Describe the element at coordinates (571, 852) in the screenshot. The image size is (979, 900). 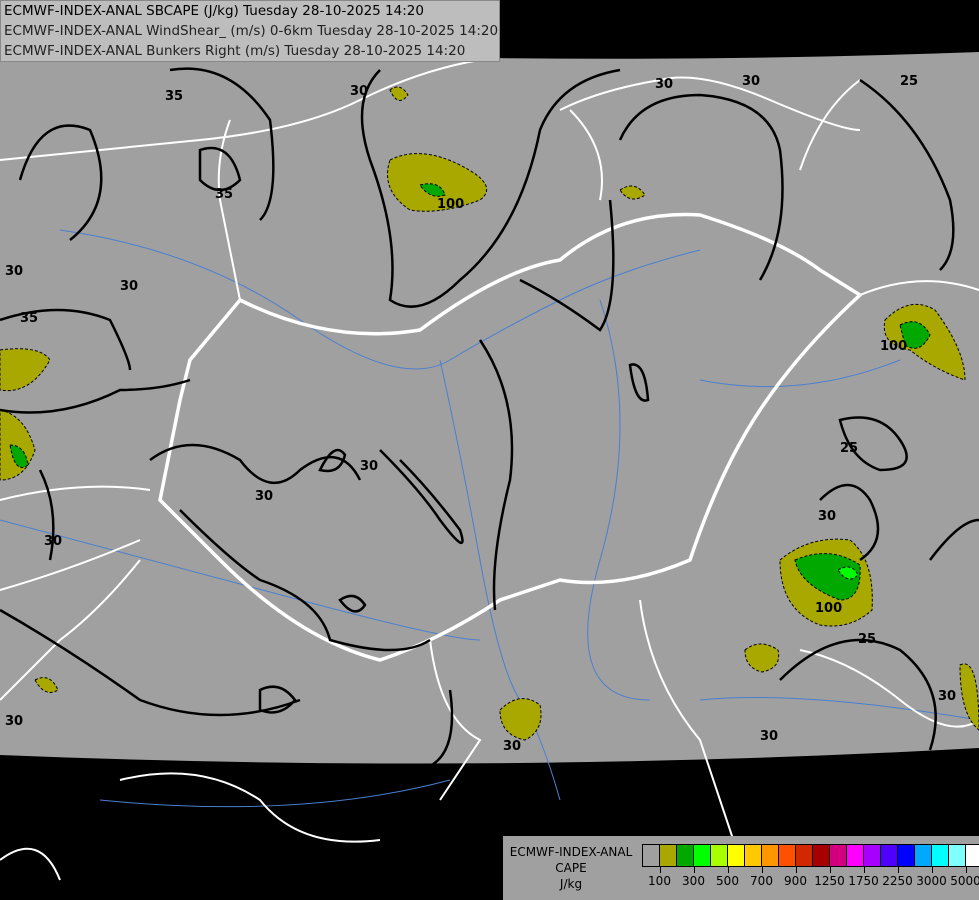
I see `legend-title-line: ECMWF-INDEX-ANAL` at that location.